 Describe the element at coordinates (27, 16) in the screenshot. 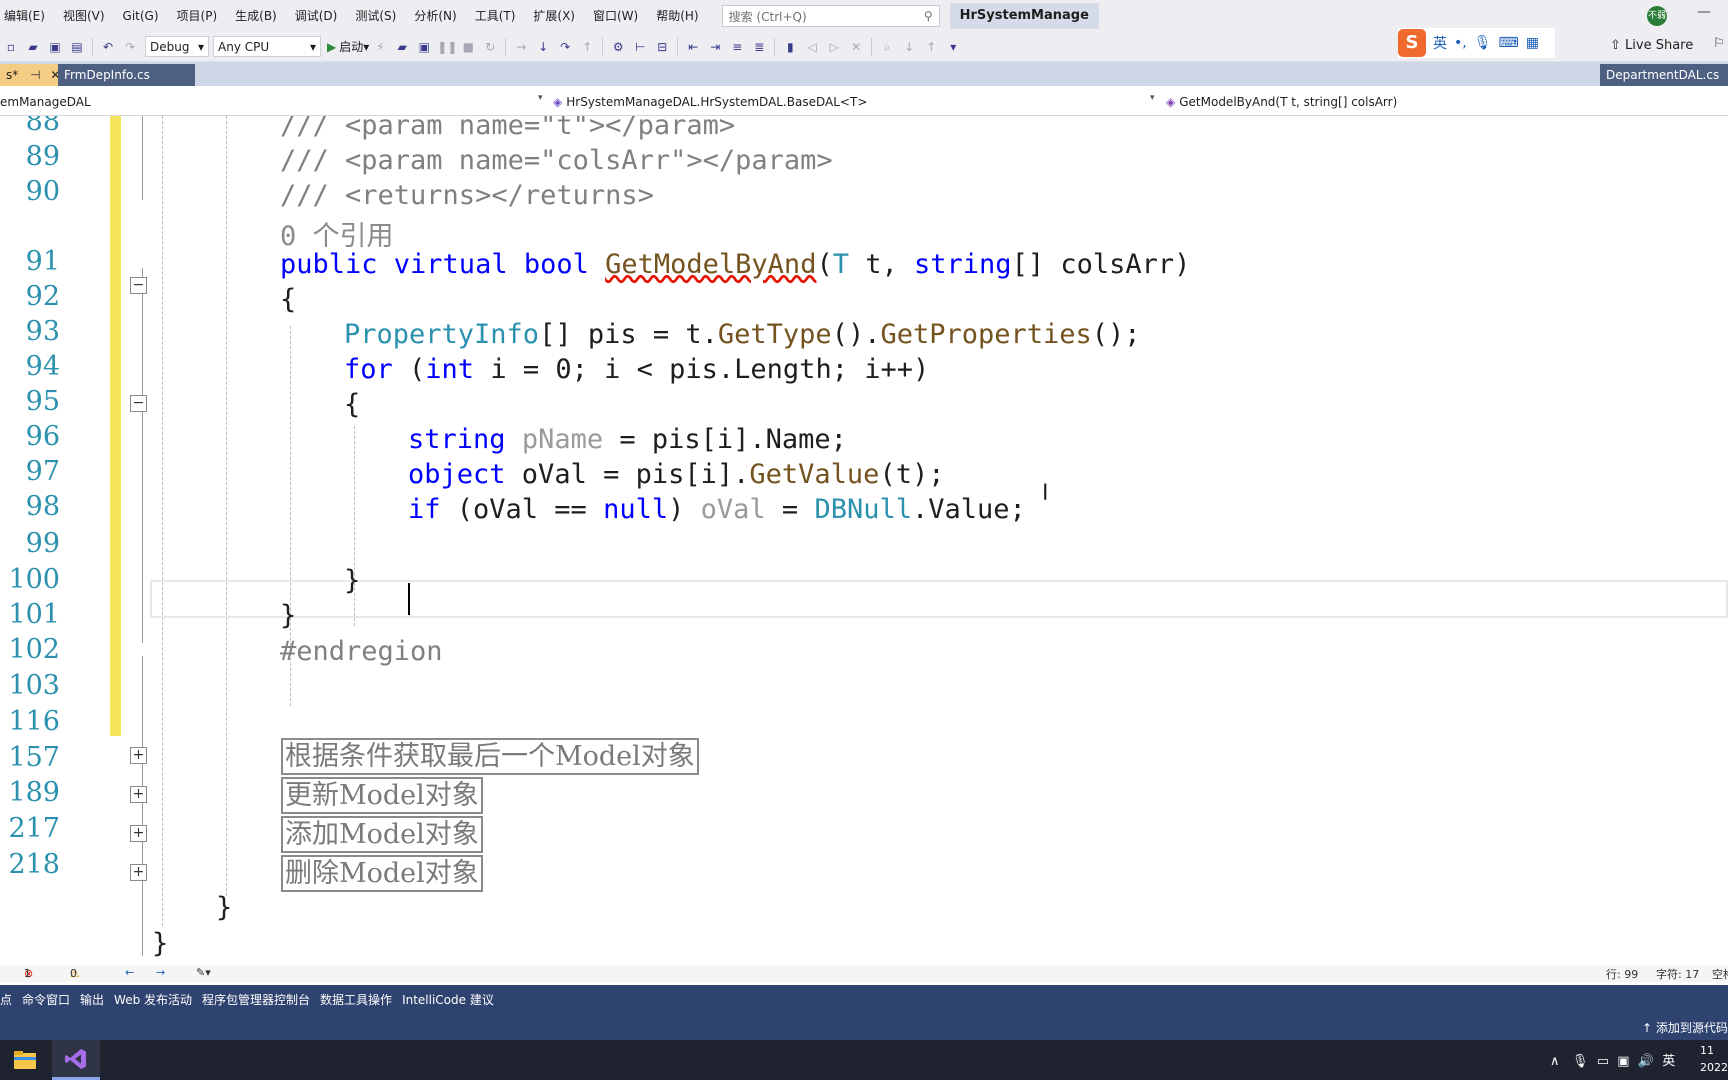

I see `menu-edit: 编辑(E)` at that location.